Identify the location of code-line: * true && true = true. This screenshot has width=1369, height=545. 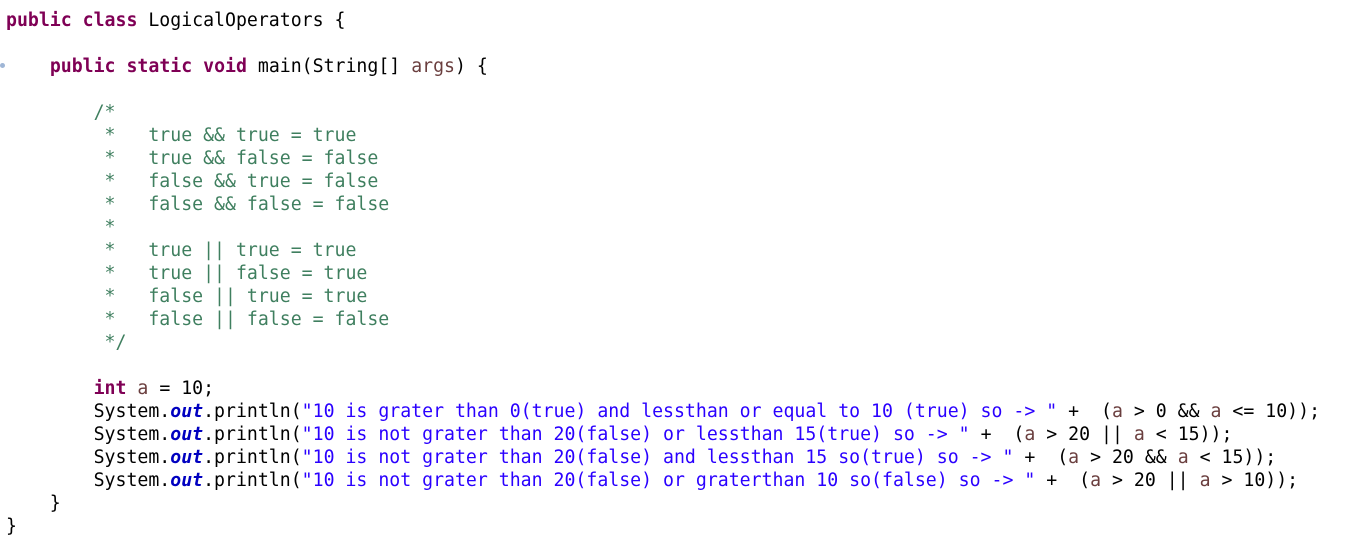
(181, 135).